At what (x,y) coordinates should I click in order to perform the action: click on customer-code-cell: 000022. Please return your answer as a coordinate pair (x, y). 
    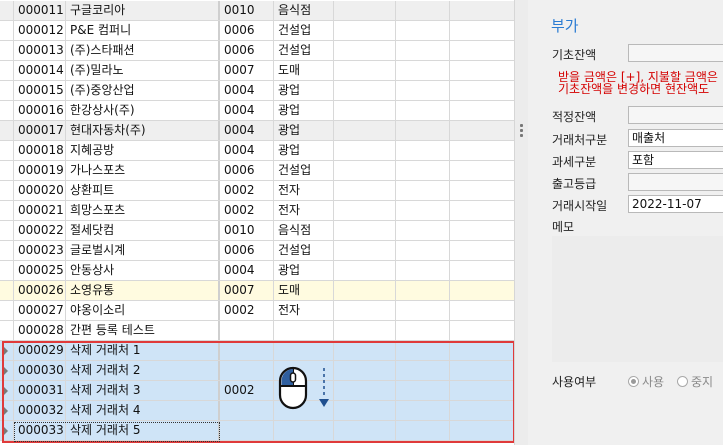
    Looking at the image, I should click on (40, 230).